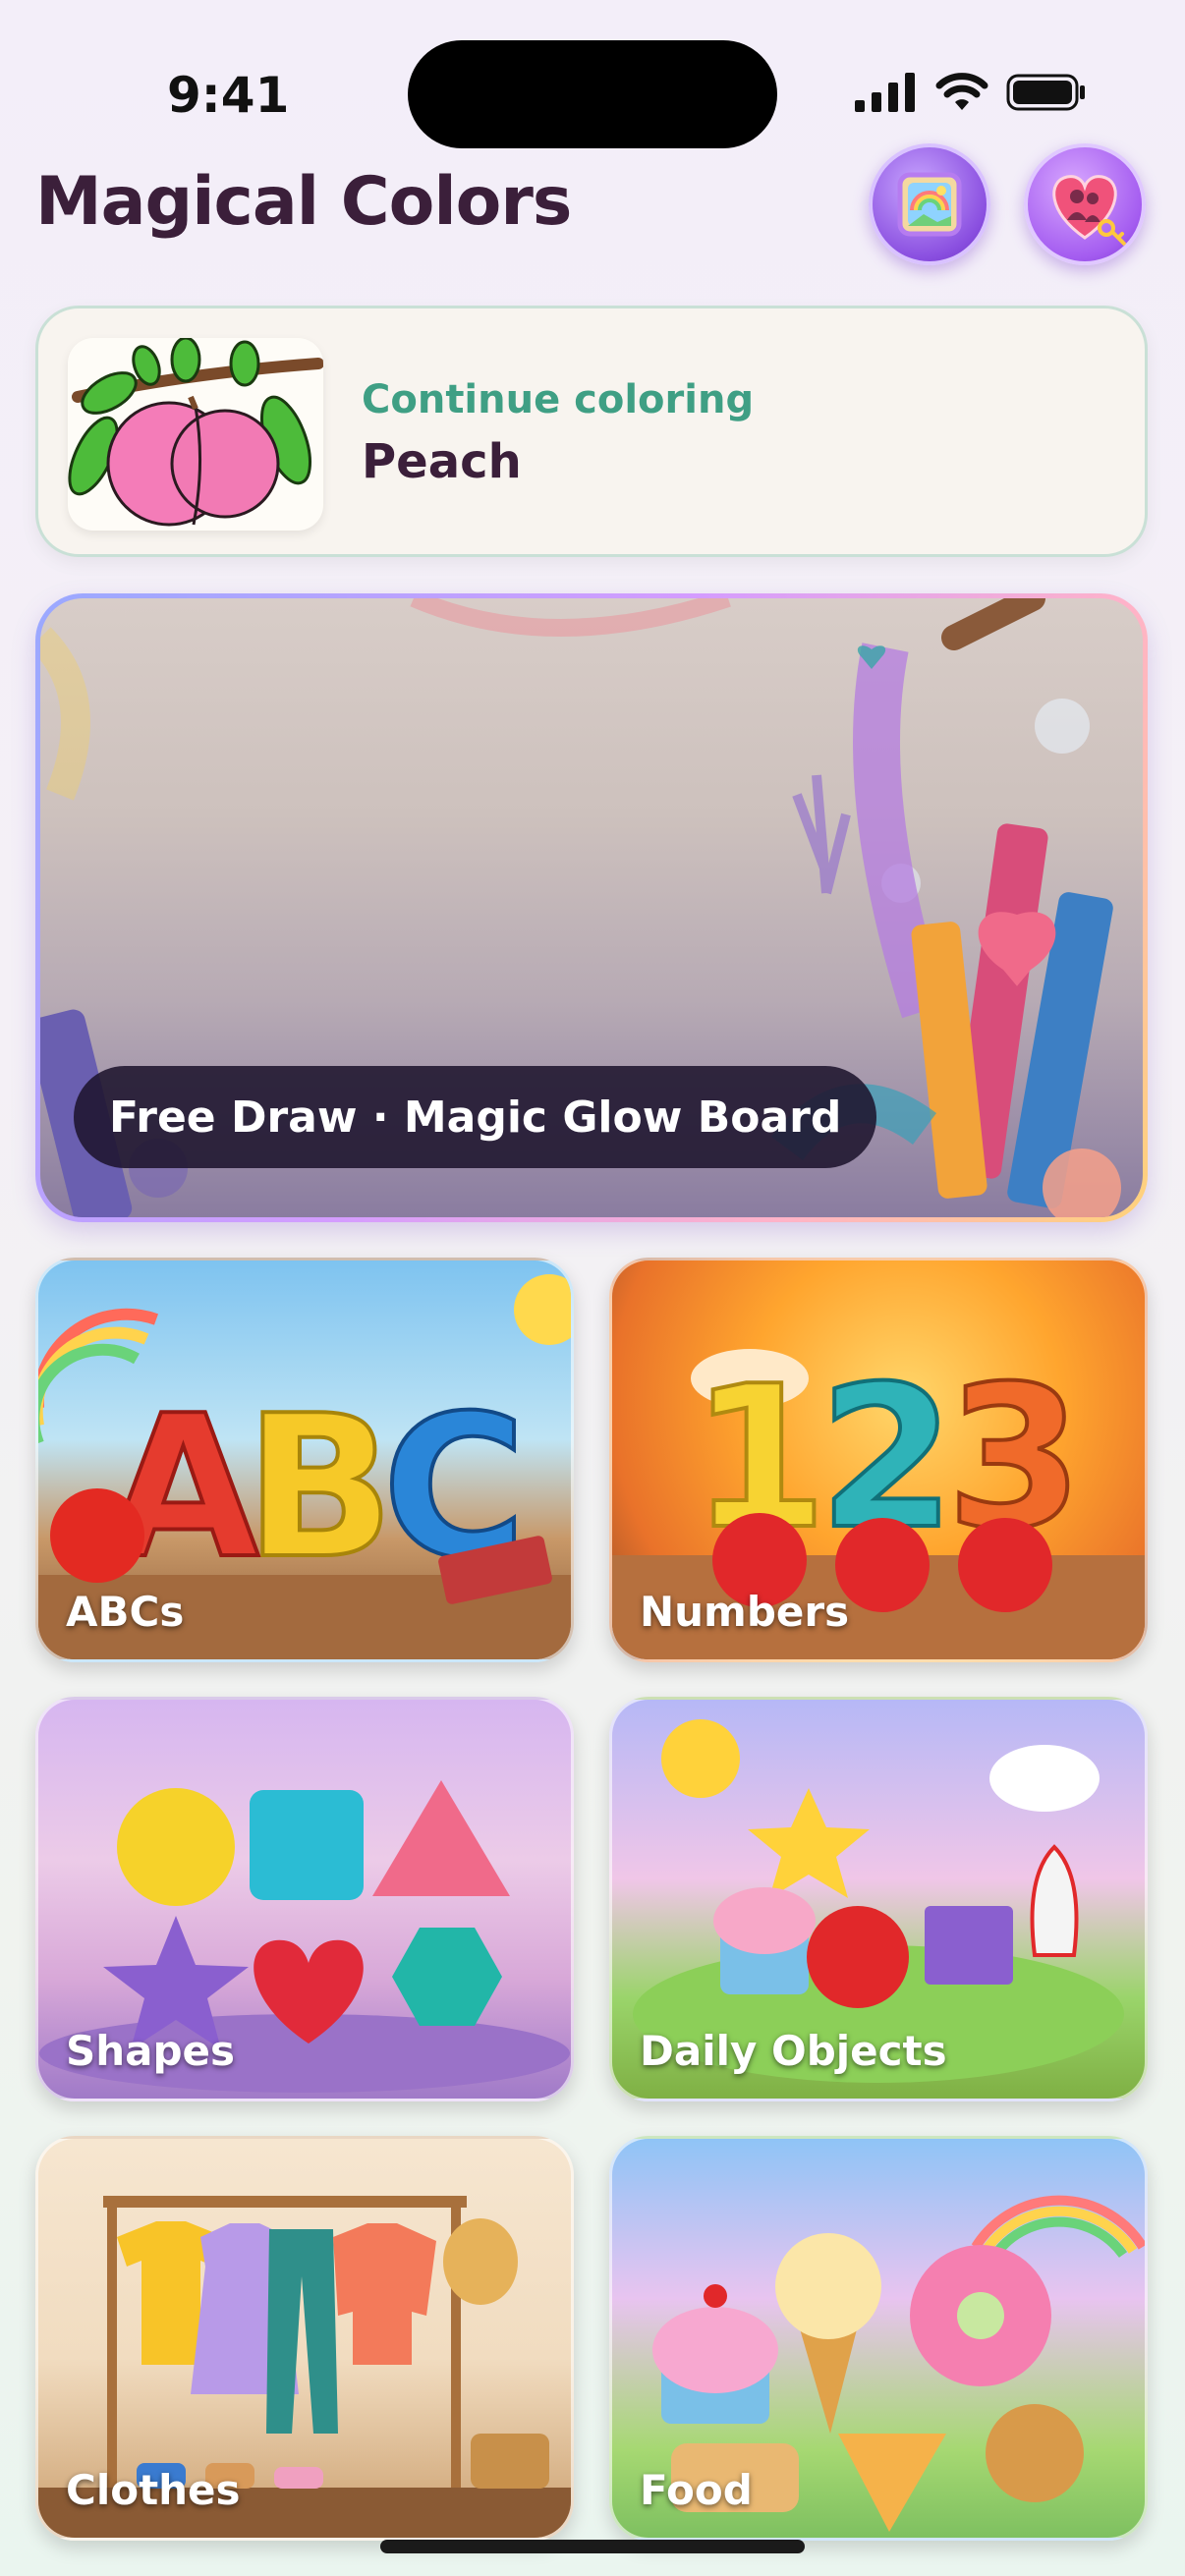  Describe the element at coordinates (442, 461) in the screenshot. I see `continue-item-name: Peach` at that location.